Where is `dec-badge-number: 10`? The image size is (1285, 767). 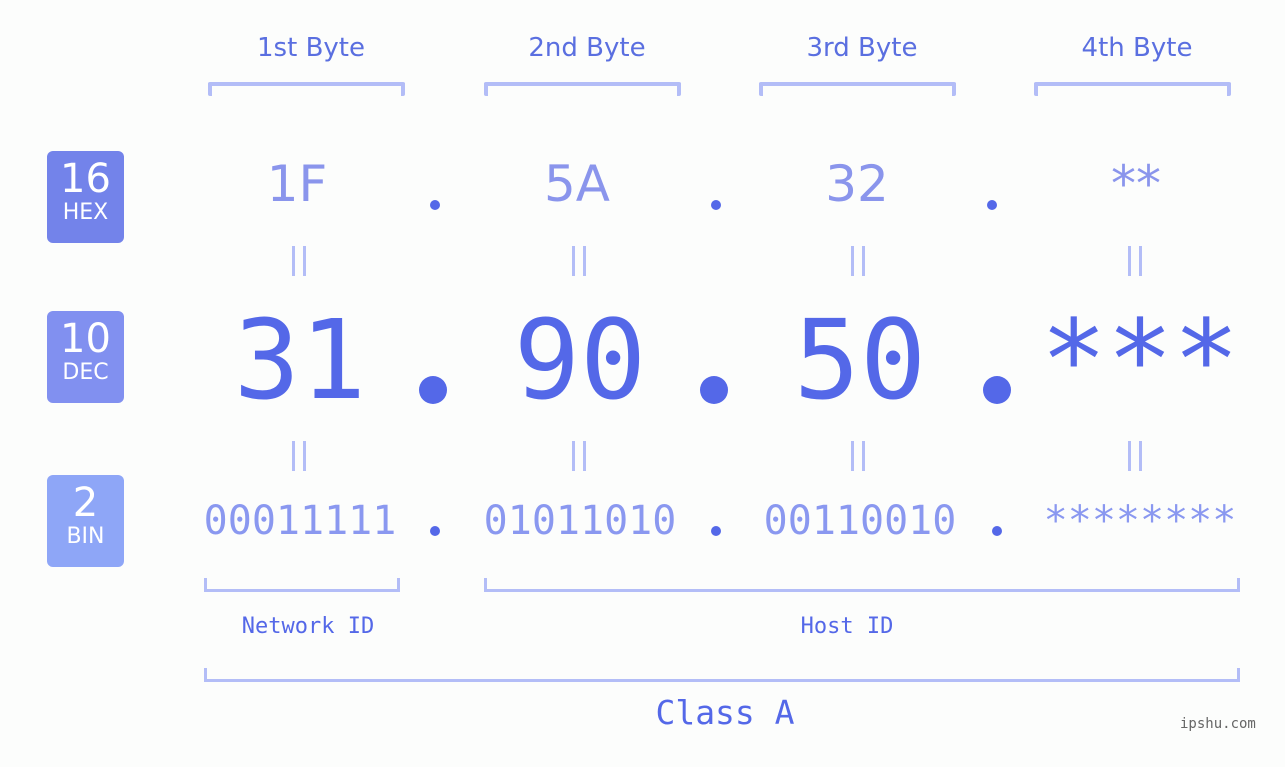 dec-badge-number: 10 is located at coordinates (85, 339).